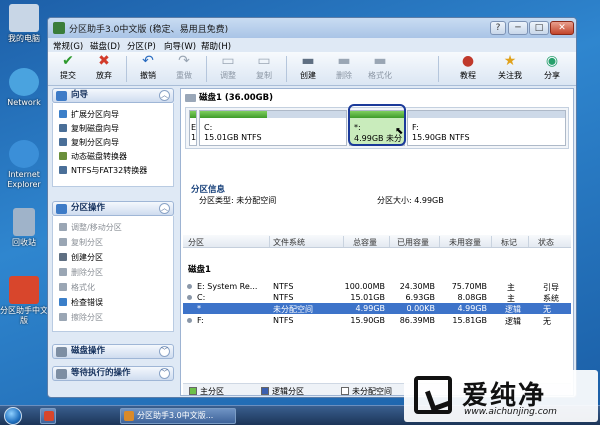 The image size is (600, 425). I want to click on col-used: 已用容量, so click(413, 242).